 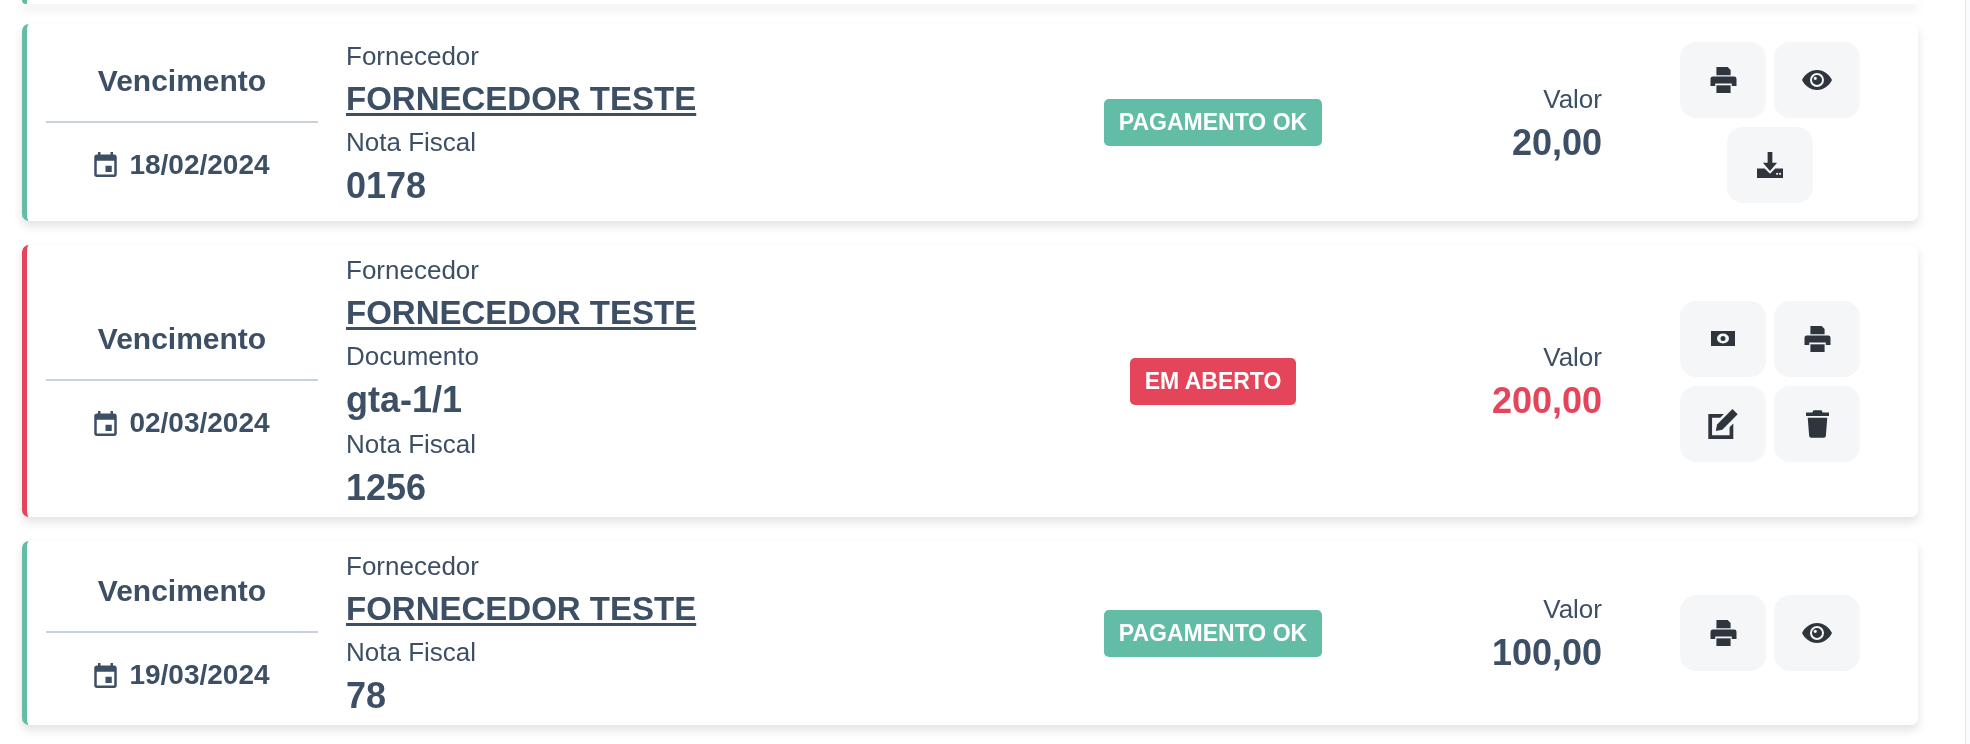 I want to click on delete-button, so click(x=1817, y=423).